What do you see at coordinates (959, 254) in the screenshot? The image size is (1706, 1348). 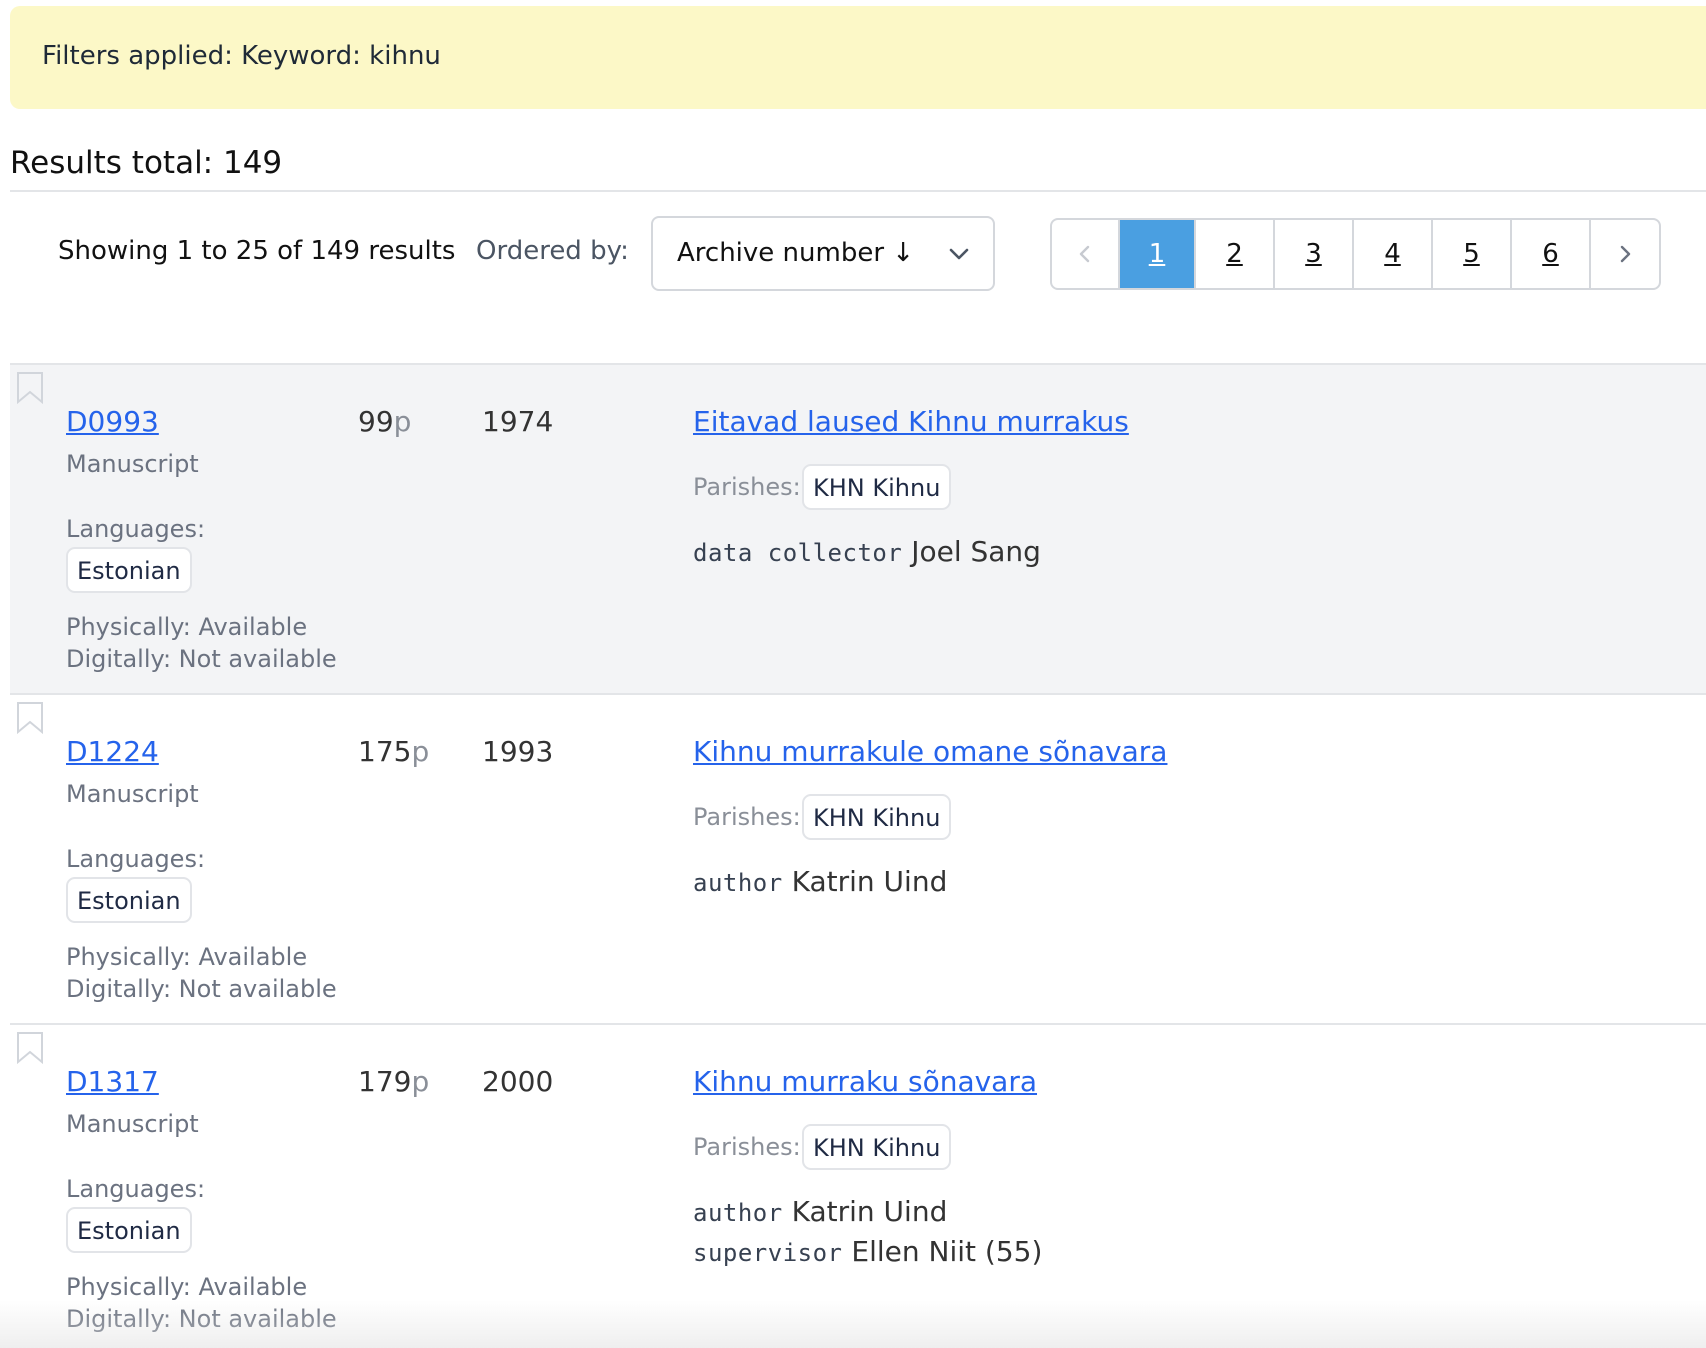 I see `chevron-down-icon` at bounding box center [959, 254].